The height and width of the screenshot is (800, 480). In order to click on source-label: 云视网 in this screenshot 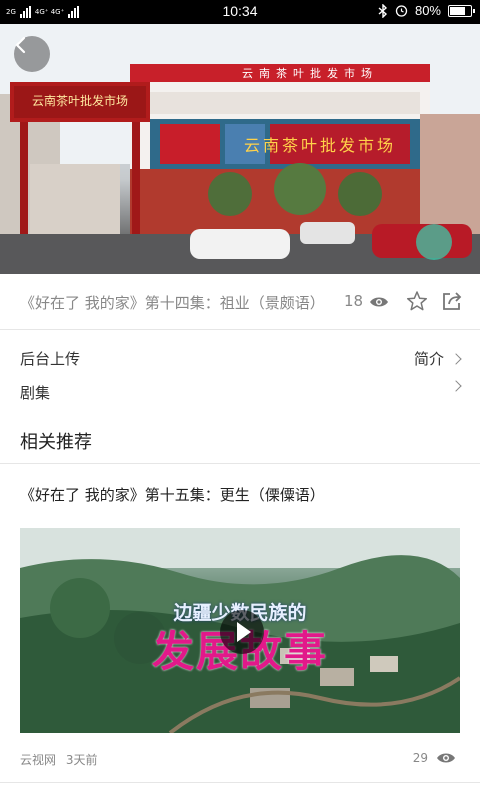, I will do `click(38, 760)`.